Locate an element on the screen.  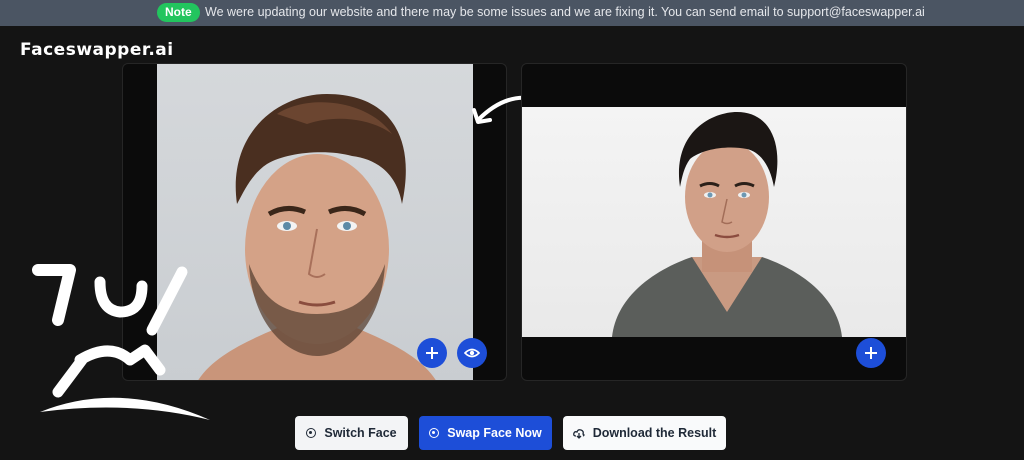
logo-text: Faceswapper.ai is located at coordinates (97, 50).